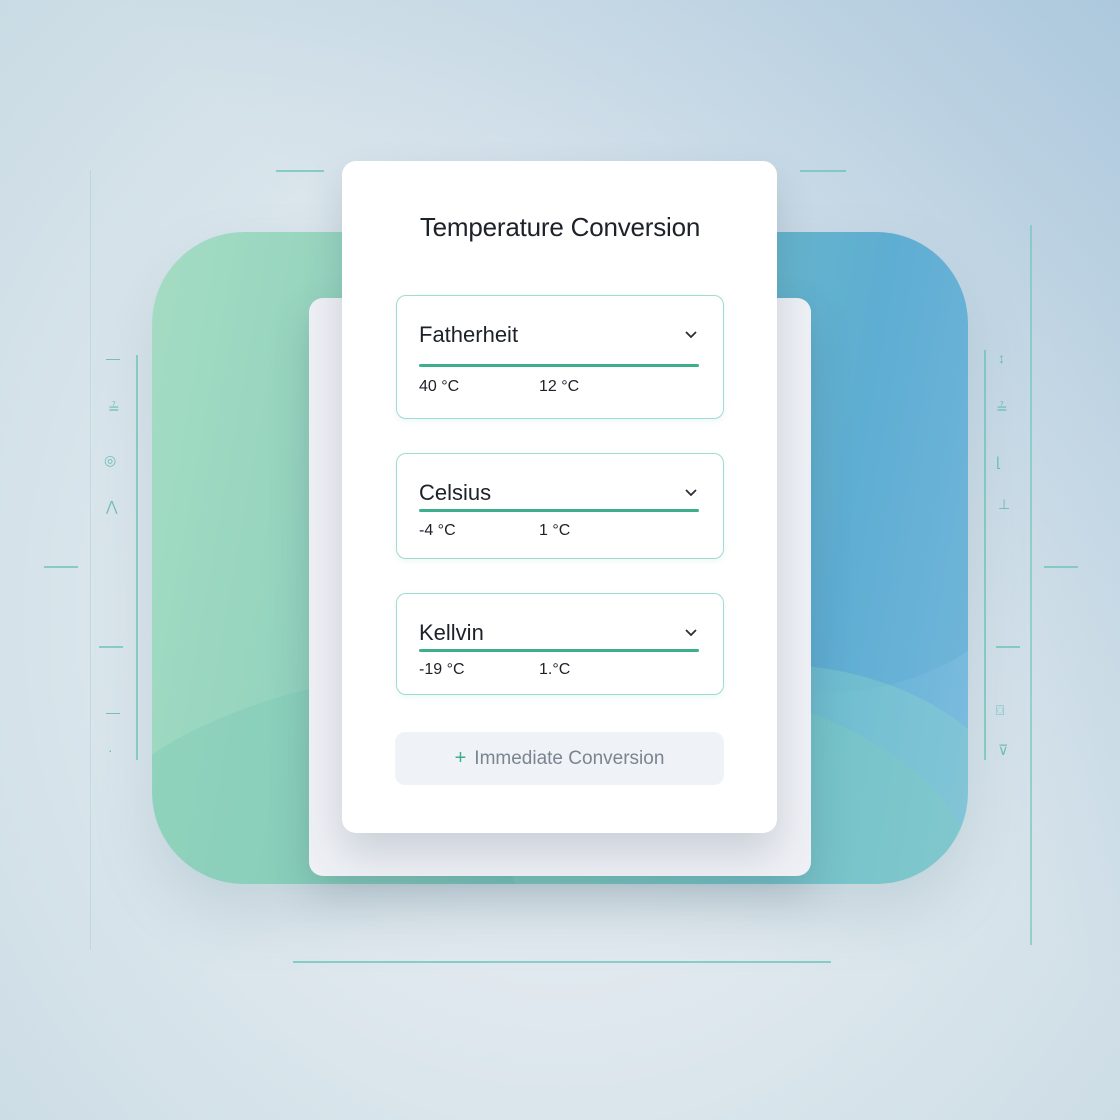 The width and height of the screenshot is (1120, 1120). What do you see at coordinates (437, 530) in the screenshot?
I see `value-primary: -4 °C` at bounding box center [437, 530].